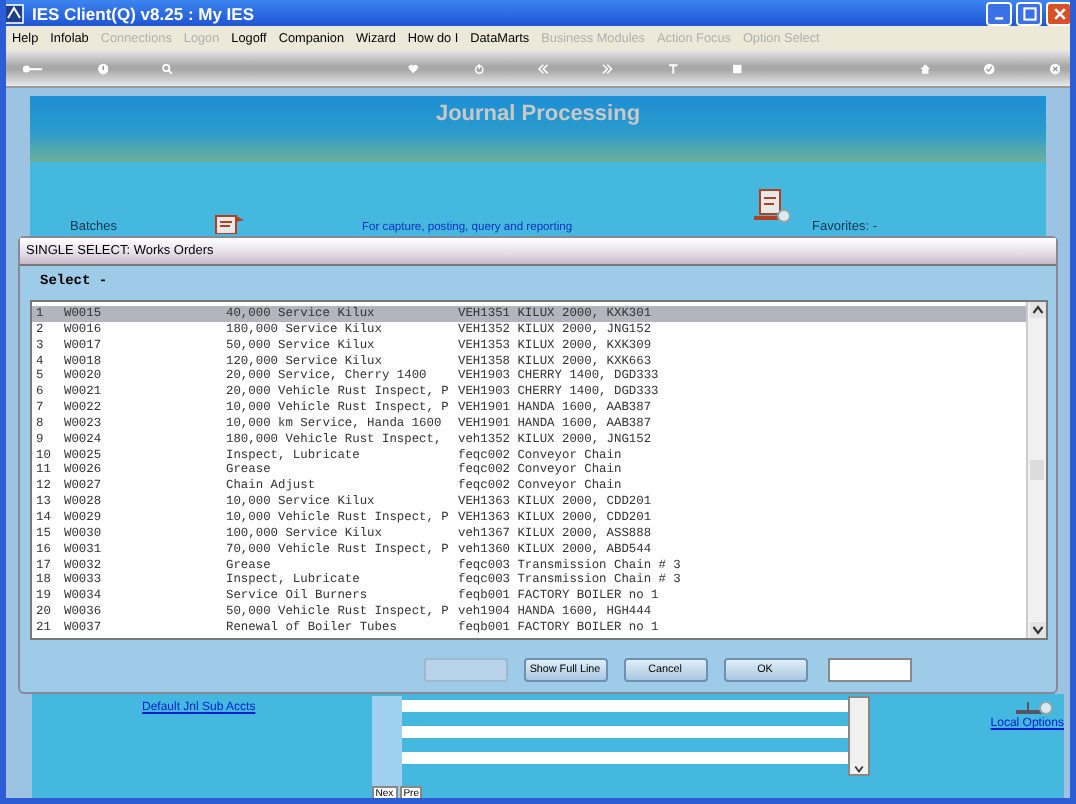 The height and width of the screenshot is (804, 1076). I want to click on page-title: Journal Processing, so click(538, 116).